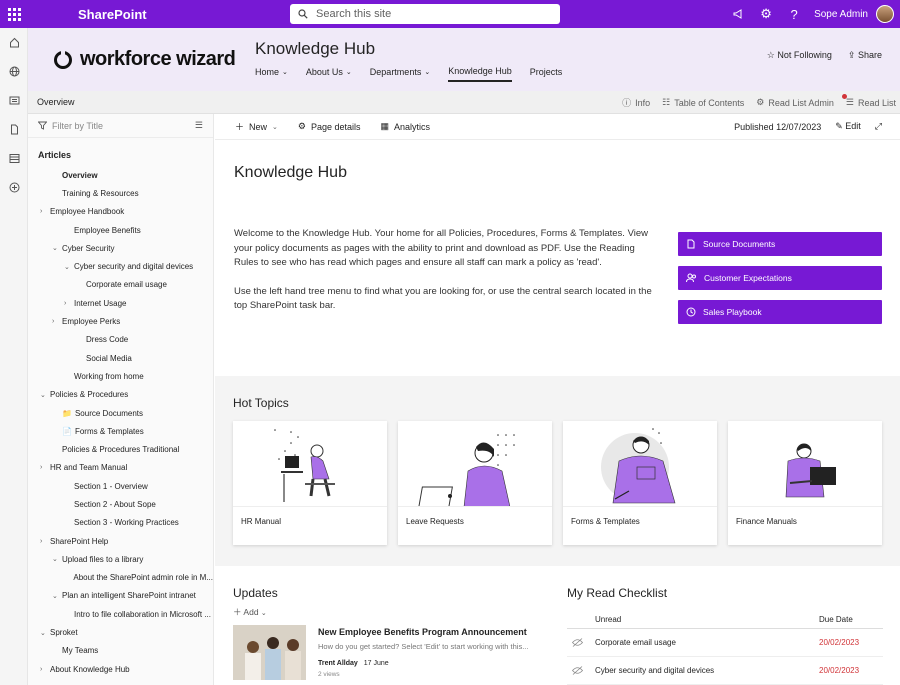  Describe the element at coordinates (878, 126) in the screenshot. I see `expand-icon: ⤢` at that location.